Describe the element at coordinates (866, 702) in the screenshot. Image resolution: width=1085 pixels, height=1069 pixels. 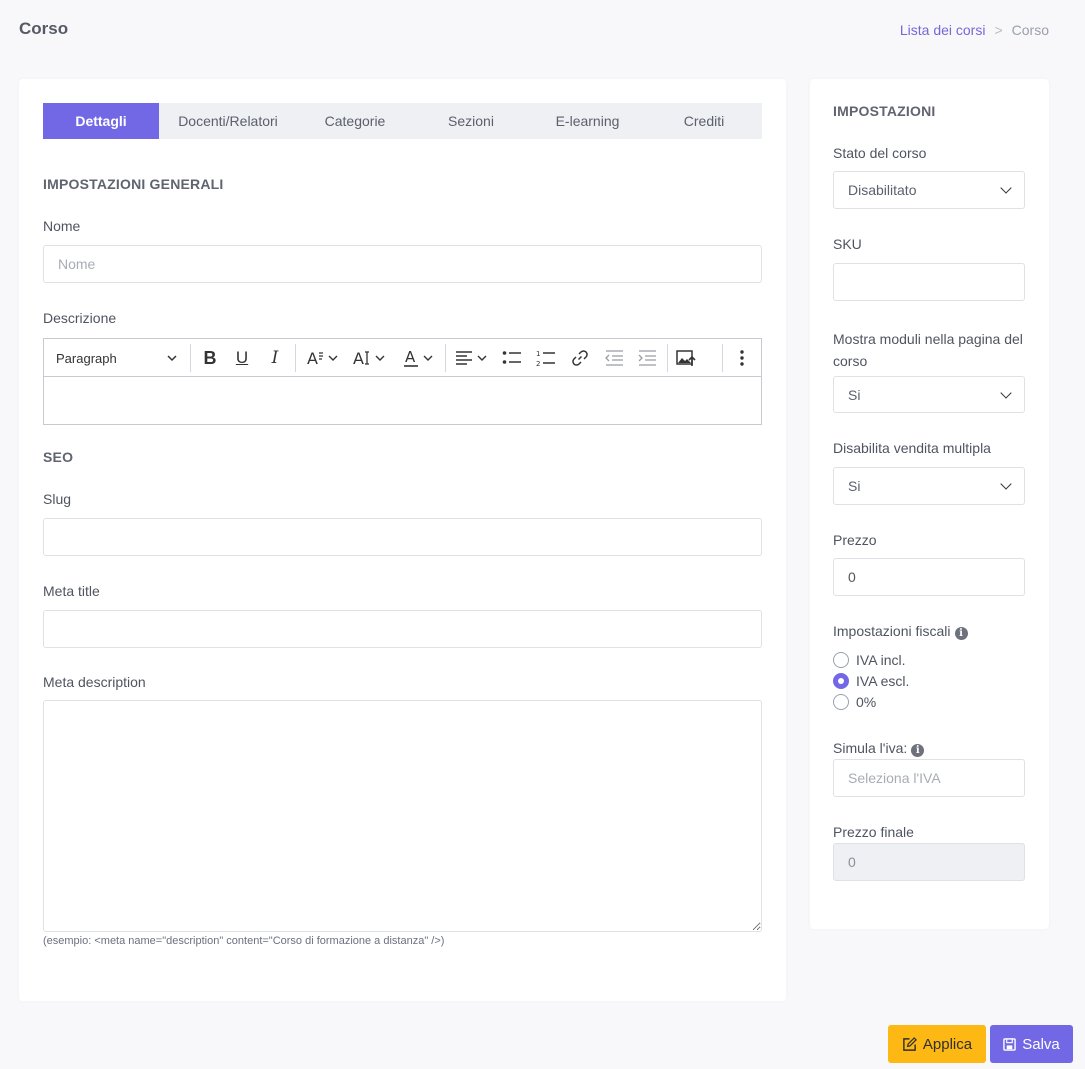
I see `tax-option-label: 0%` at that location.